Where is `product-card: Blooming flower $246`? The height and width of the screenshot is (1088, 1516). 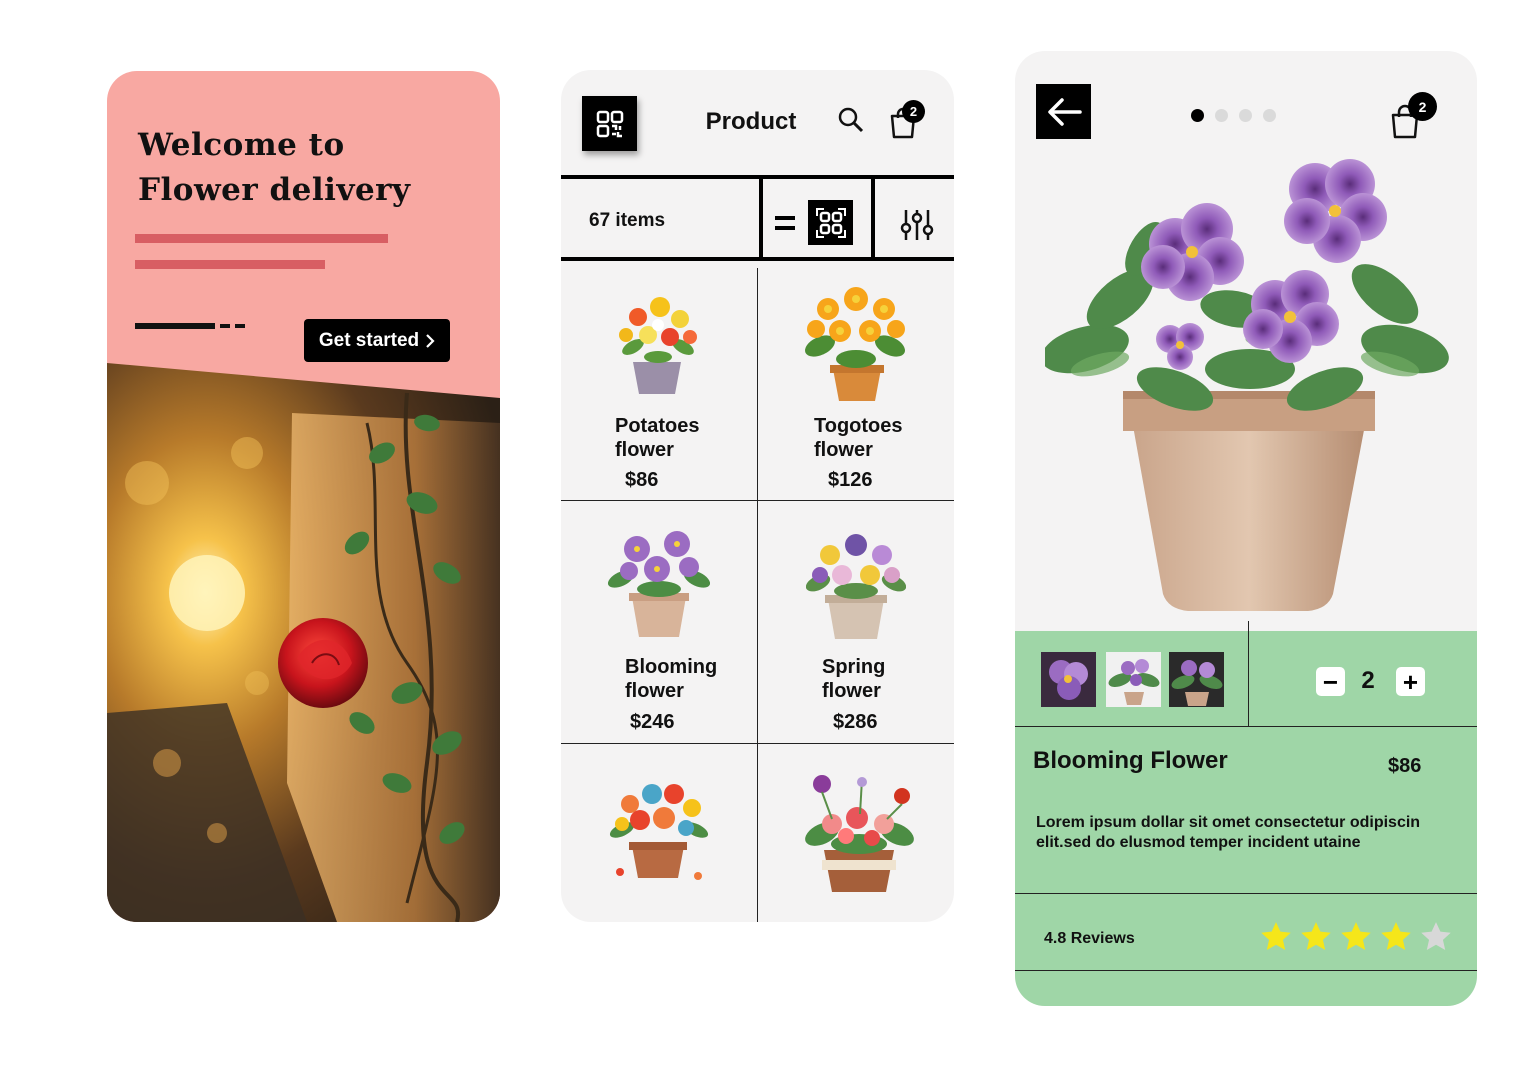
product-card: Blooming flower $246 is located at coordinates (659, 622).